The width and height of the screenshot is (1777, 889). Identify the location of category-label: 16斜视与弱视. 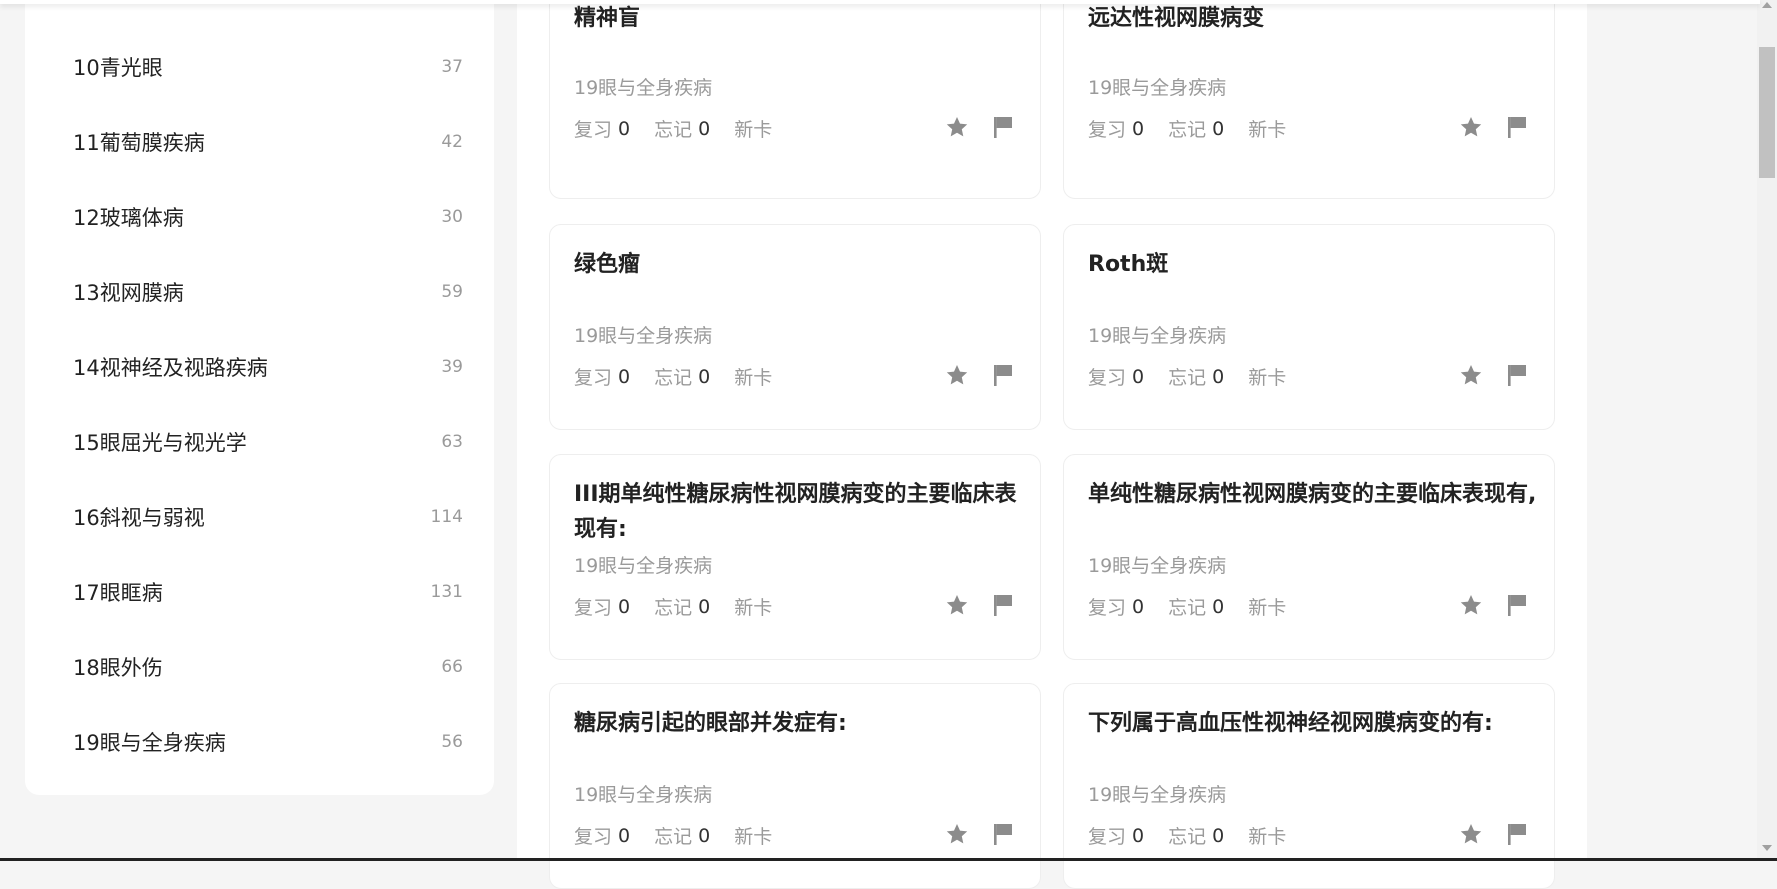
(139, 518).